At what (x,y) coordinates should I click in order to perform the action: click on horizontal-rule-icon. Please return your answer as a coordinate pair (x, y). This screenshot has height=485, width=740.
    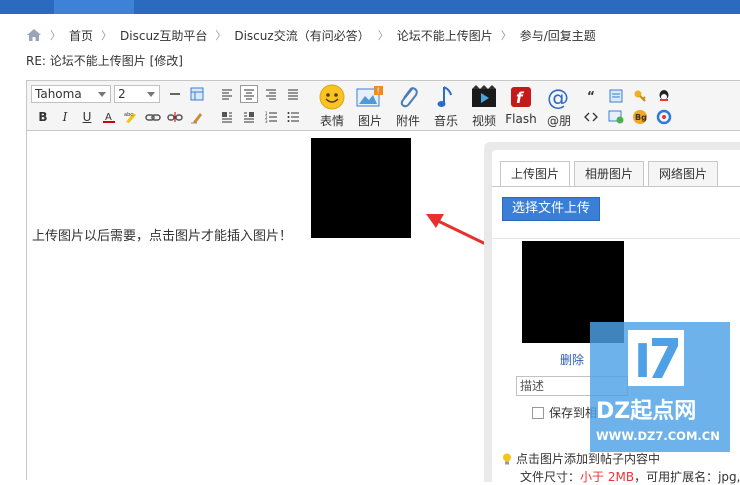
    Looking at the image, I should click on (175, 94).